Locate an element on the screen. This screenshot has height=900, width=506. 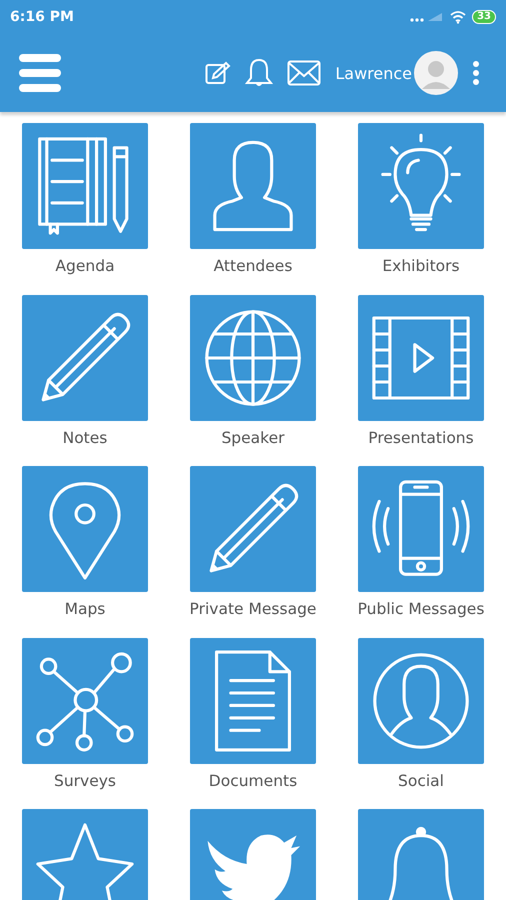
avatar-icon is located at coordinates (436, 73).